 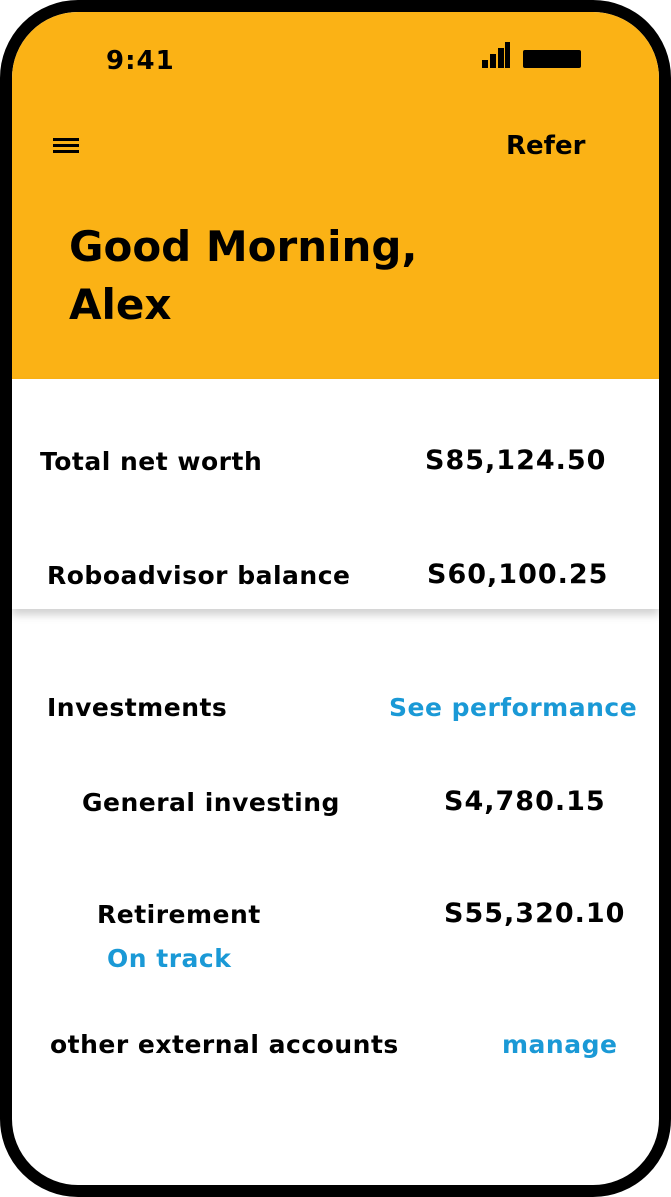 What do you see at coordinates (179, 914) in the screenshot?
I see `retirement-label: Retirement` at bounding box center [179, 914].